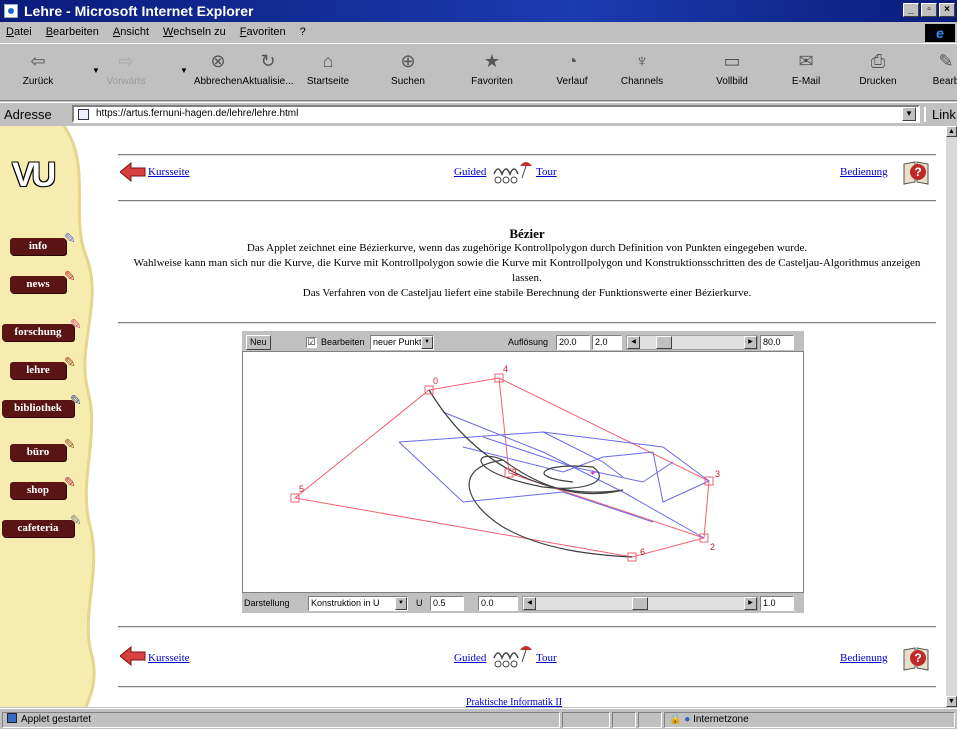  I want to click on toolbar-label: Suchen, so click(408, 81).